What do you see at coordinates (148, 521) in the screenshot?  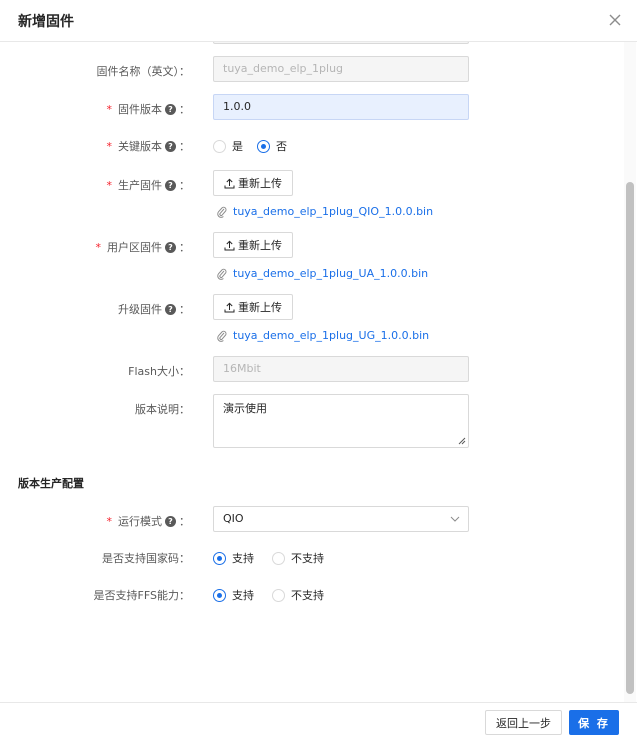 I see `run-mode-label: * 运行模式 ?：` at bounding box center [148, 521].